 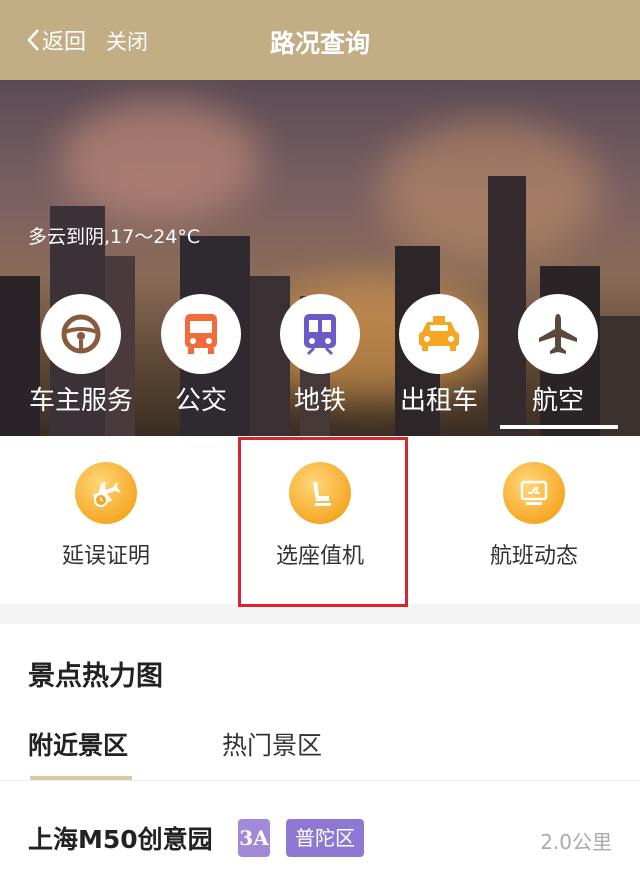 What do you see at coordinates (558, 355) in the screenshot?
I see `transport-aviation: 航空` at bounding box center [558, 355].